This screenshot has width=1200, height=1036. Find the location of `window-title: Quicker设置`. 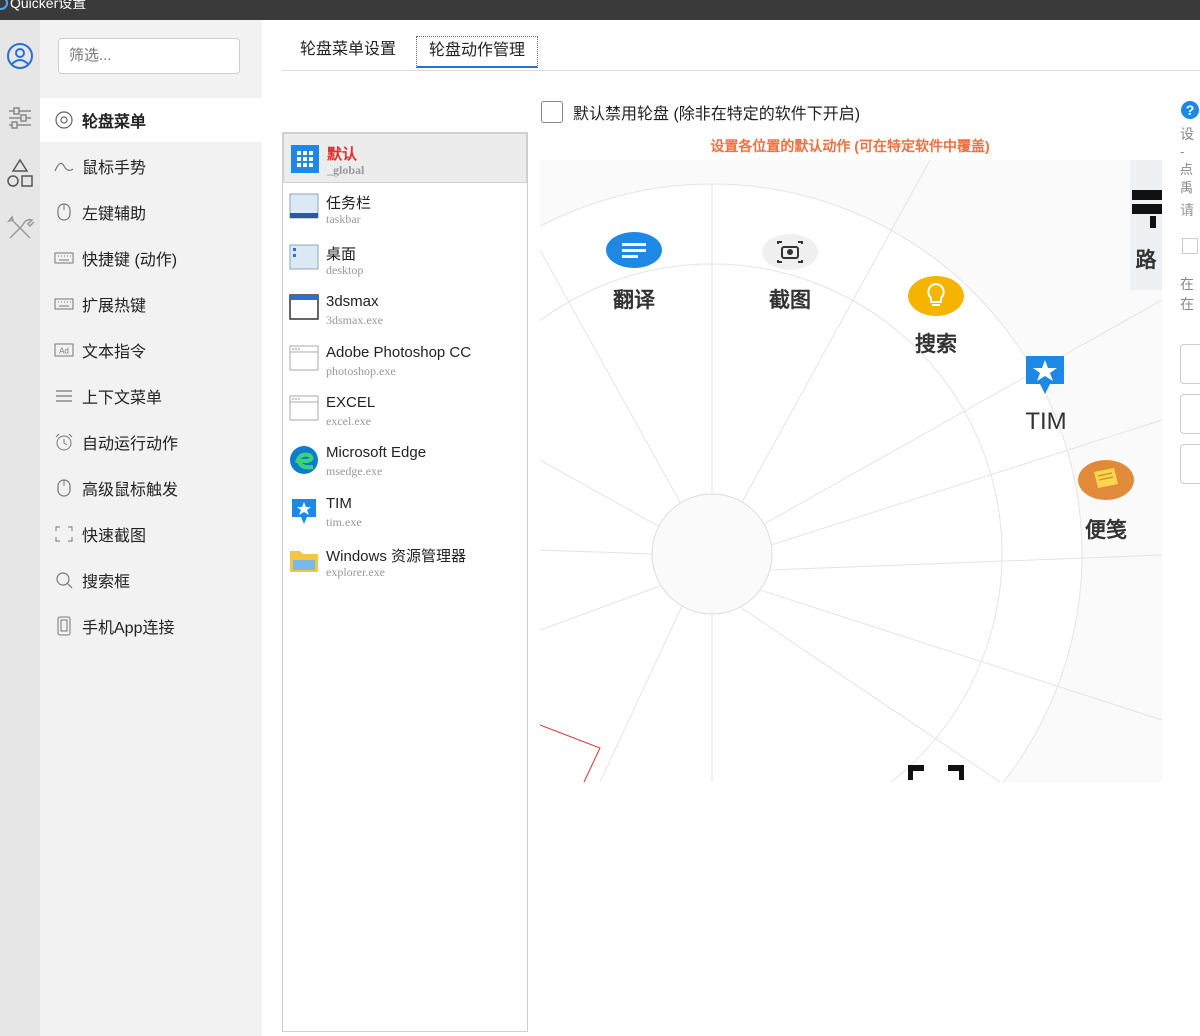

window-title: Quicker设置 is located at coordinates (48, 5).